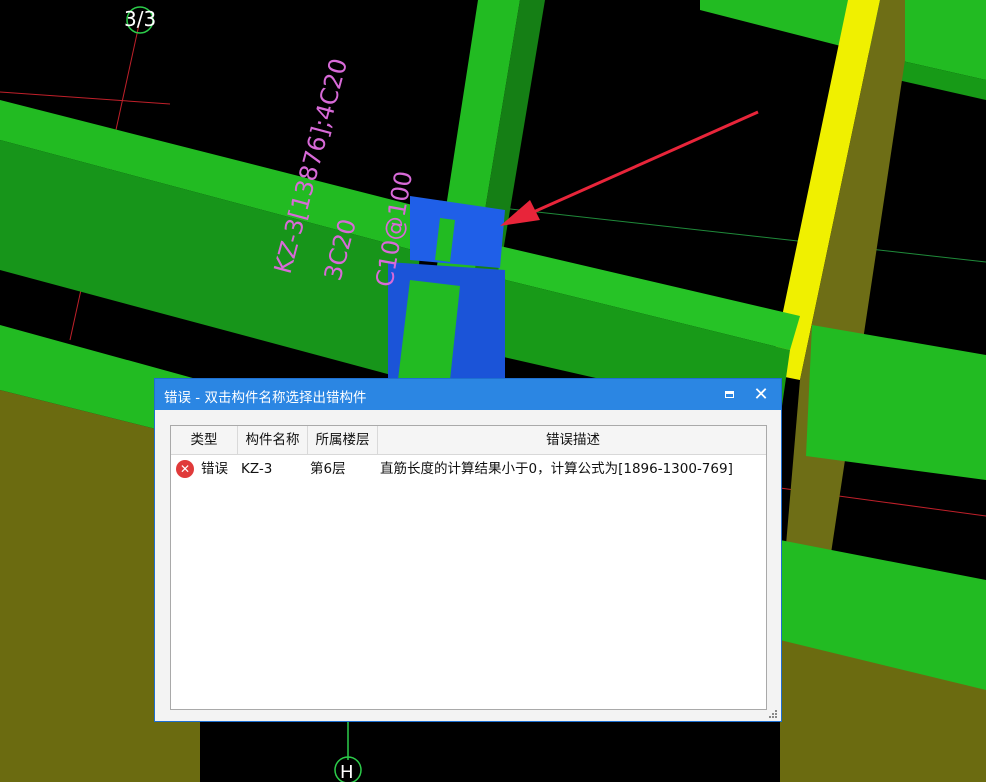  I want to click on row-description: 直筋长度的计算结果小于0，计算公式为[1896-1300-769], so click(556, 469).